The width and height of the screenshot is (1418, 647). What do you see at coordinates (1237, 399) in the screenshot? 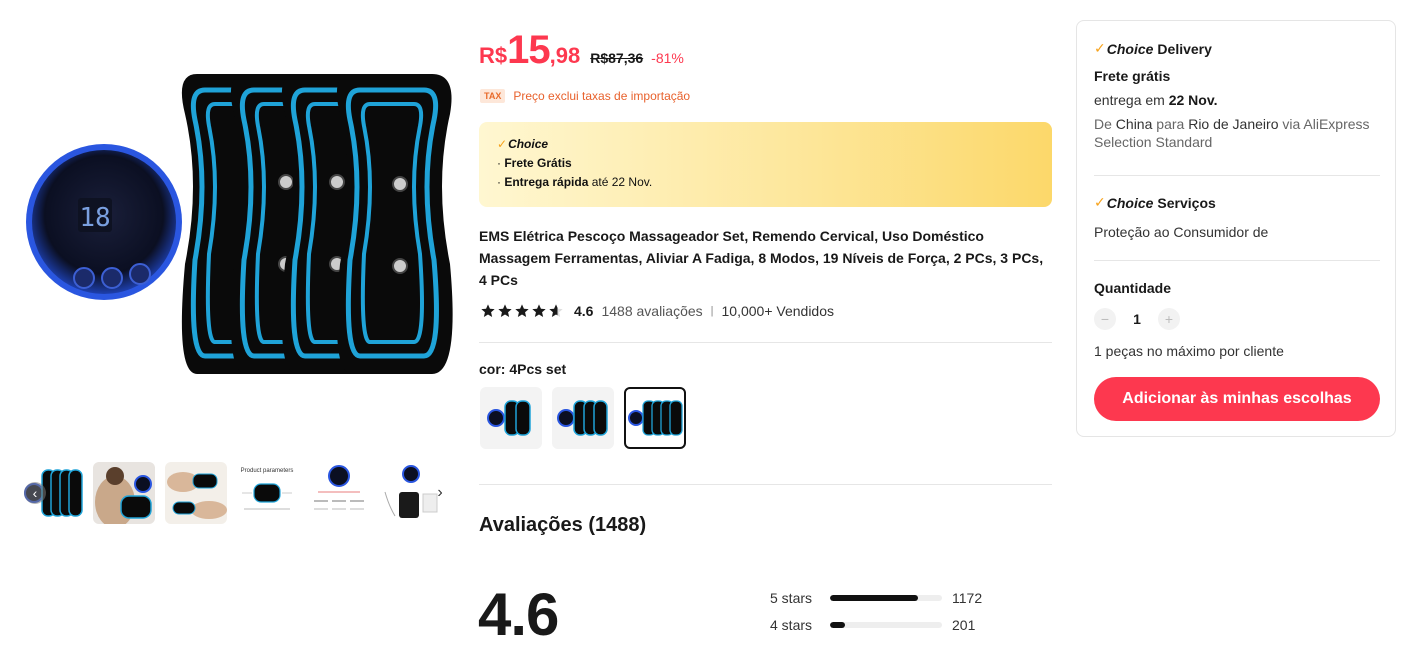
I see `add-to-choices-button: Adicionar às minhas escolhas` at bounding box center [1237, 399].